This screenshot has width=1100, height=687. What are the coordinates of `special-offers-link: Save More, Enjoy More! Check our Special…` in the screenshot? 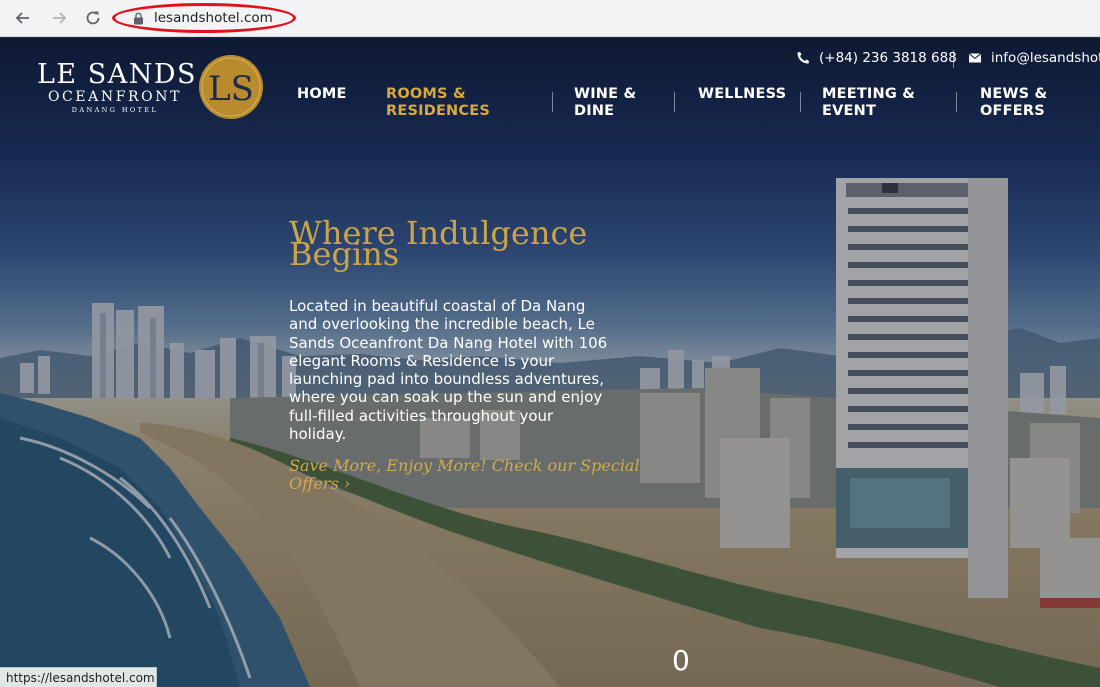 It's located at (464, 475).